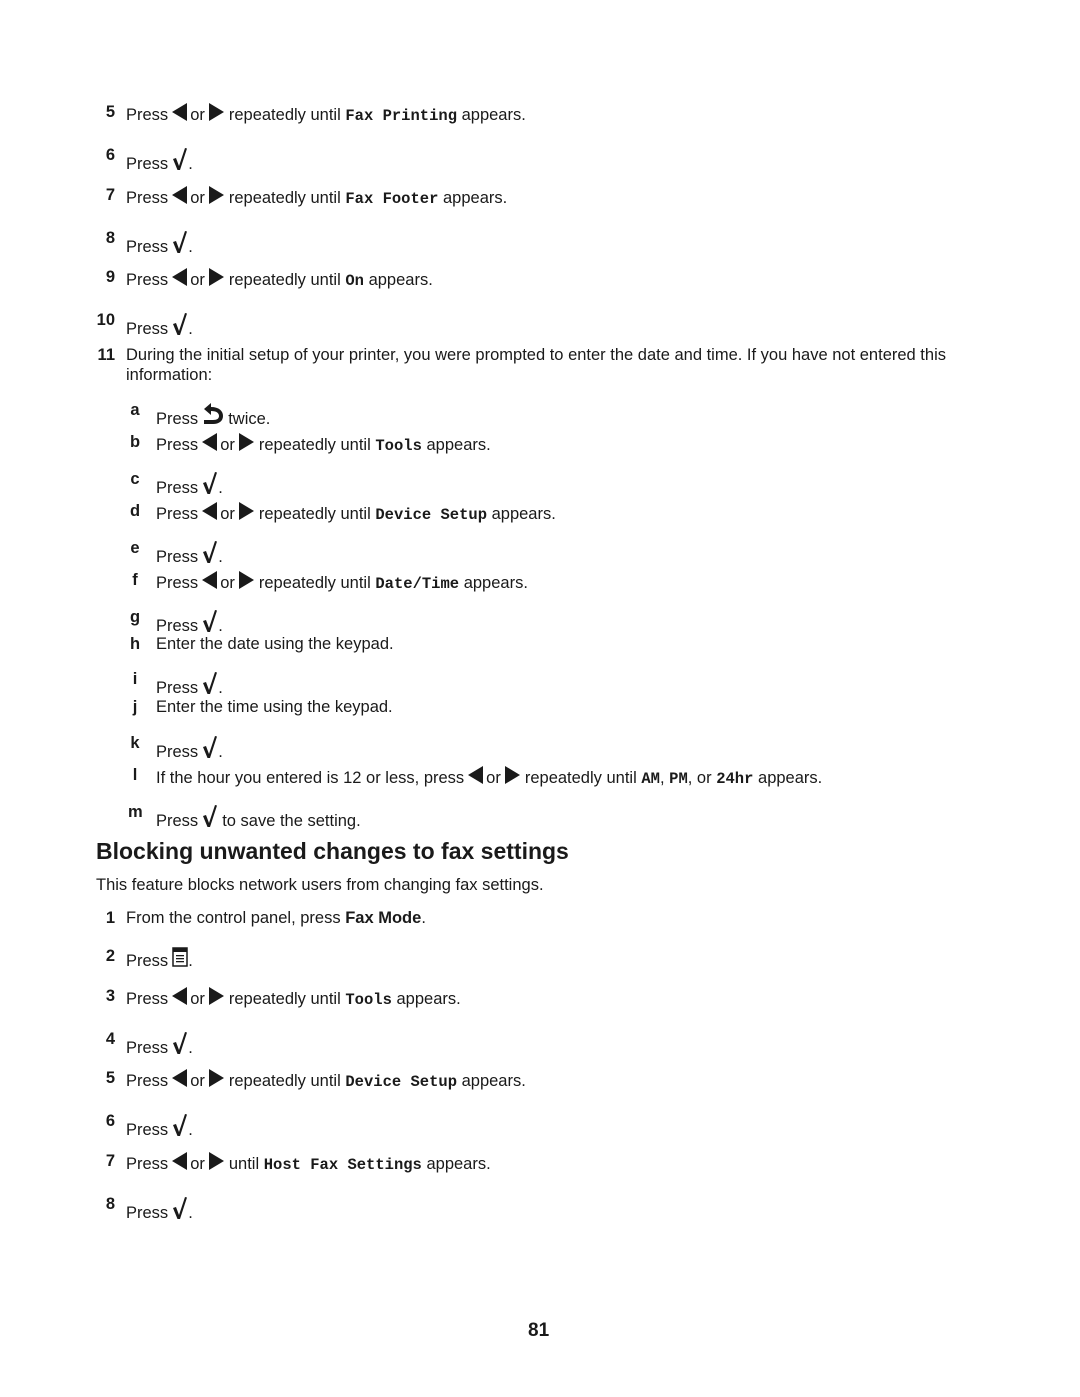 The height and width of the screenshot is (1397, 1080). Describe the element at coordinates (417, 584) in the screenshot. I see `display-text: Date/Time` at that location.